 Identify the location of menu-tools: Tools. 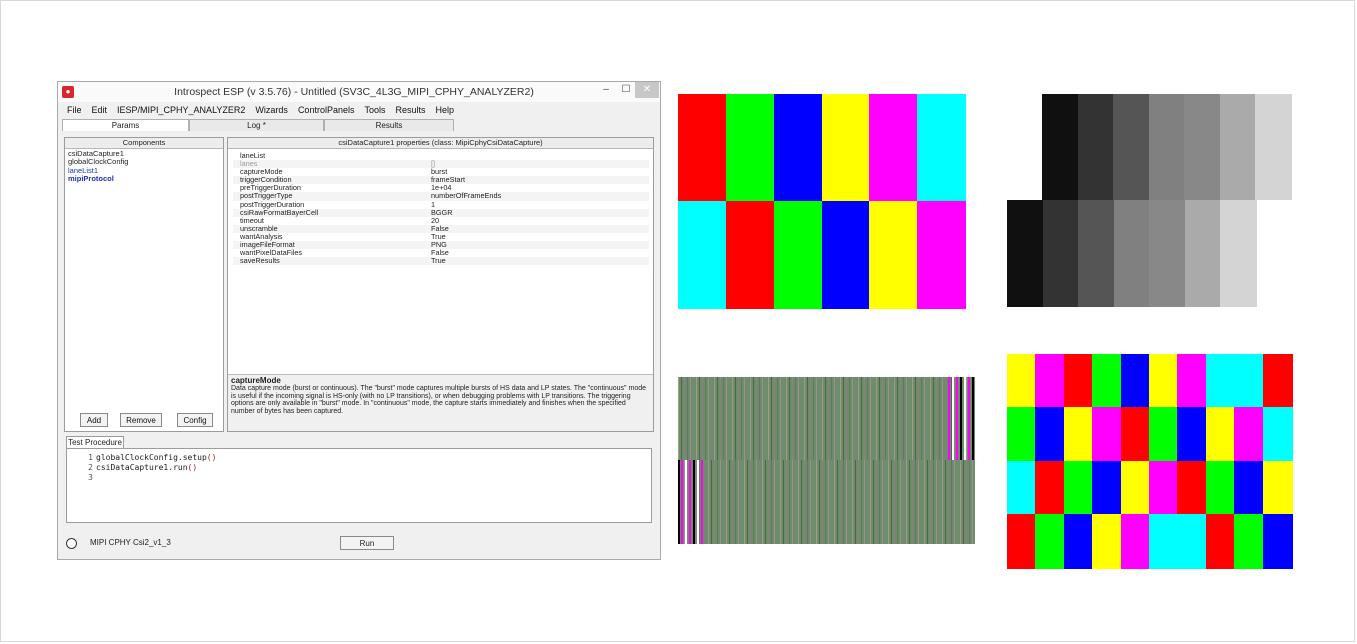
(374, 110).